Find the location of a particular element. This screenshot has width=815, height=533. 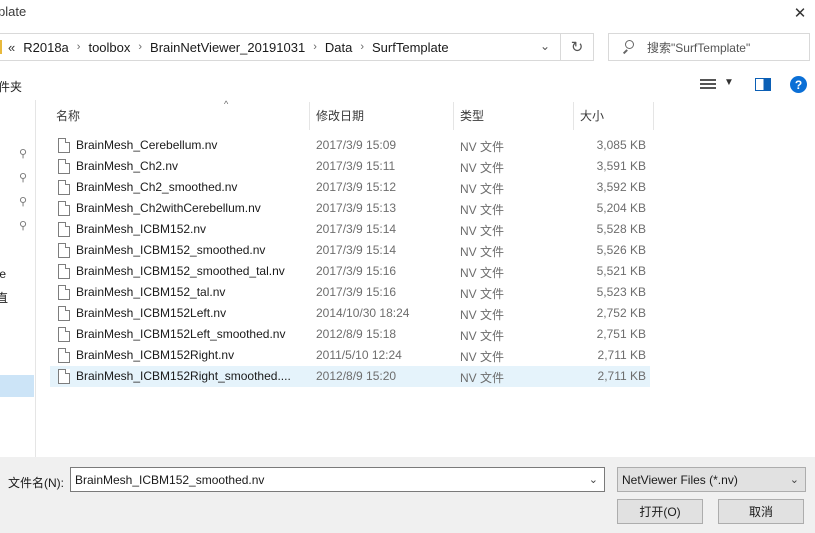

file-type-filter-value: NetViewer Files (*.nv) is located at coordinates (680, 480).